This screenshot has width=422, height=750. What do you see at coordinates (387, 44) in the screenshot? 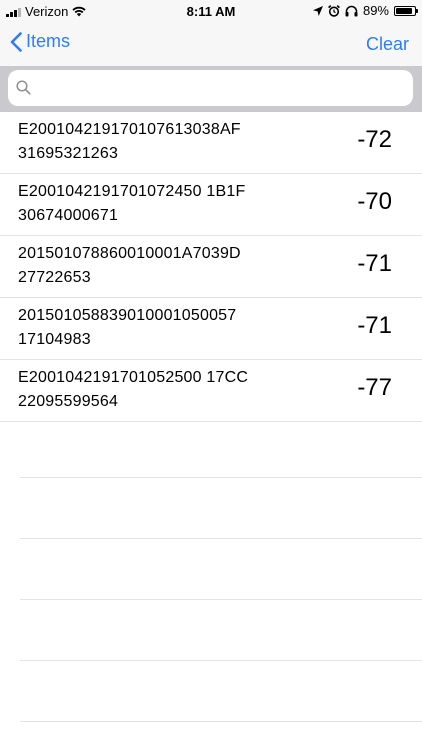
I see `clear-button: Clear` at bounding box center [387, 44].